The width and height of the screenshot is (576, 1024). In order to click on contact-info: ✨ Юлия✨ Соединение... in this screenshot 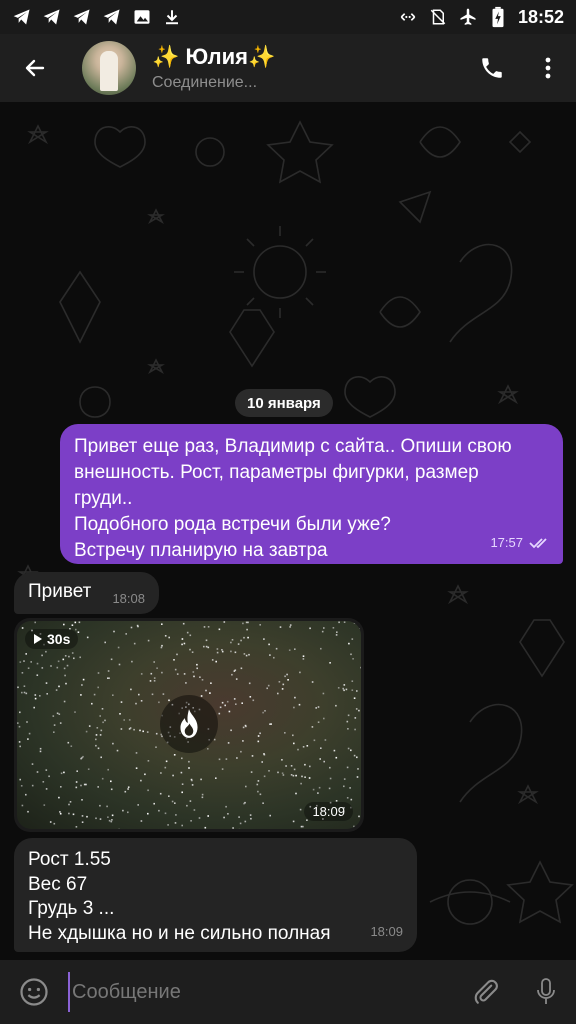, I will do `click(308, 68)`.